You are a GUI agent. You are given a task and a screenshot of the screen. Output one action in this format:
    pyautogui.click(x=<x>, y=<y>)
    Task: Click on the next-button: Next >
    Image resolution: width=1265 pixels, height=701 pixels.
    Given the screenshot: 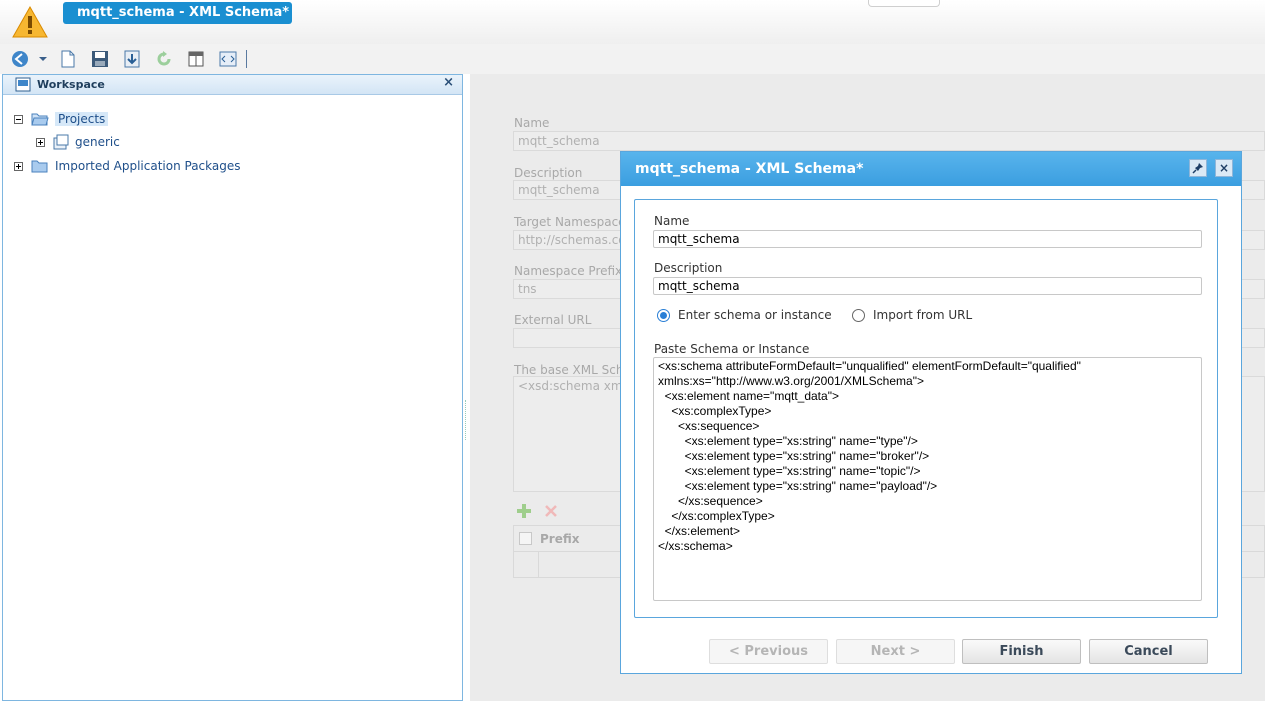 What is the action you would take?
    pyautogui.click(x=895, y=651)
    